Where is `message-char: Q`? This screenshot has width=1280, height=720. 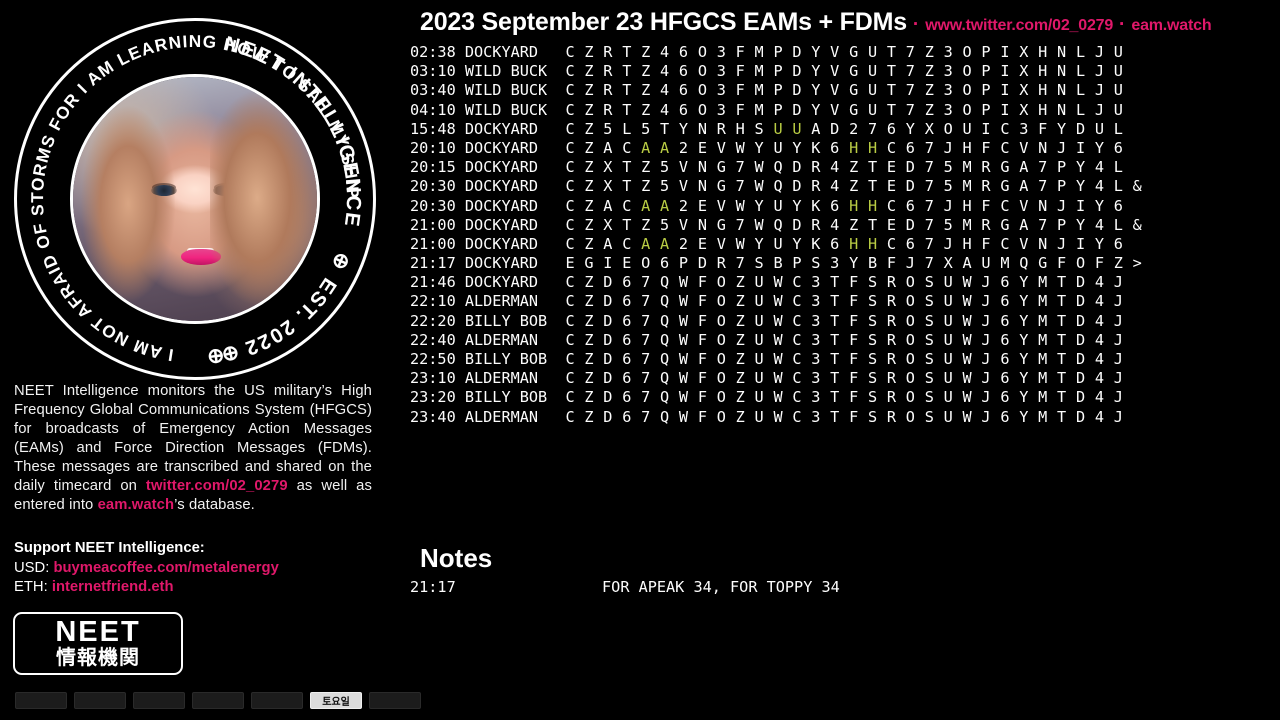
message-char: Q is located at coordinates (669, 282).